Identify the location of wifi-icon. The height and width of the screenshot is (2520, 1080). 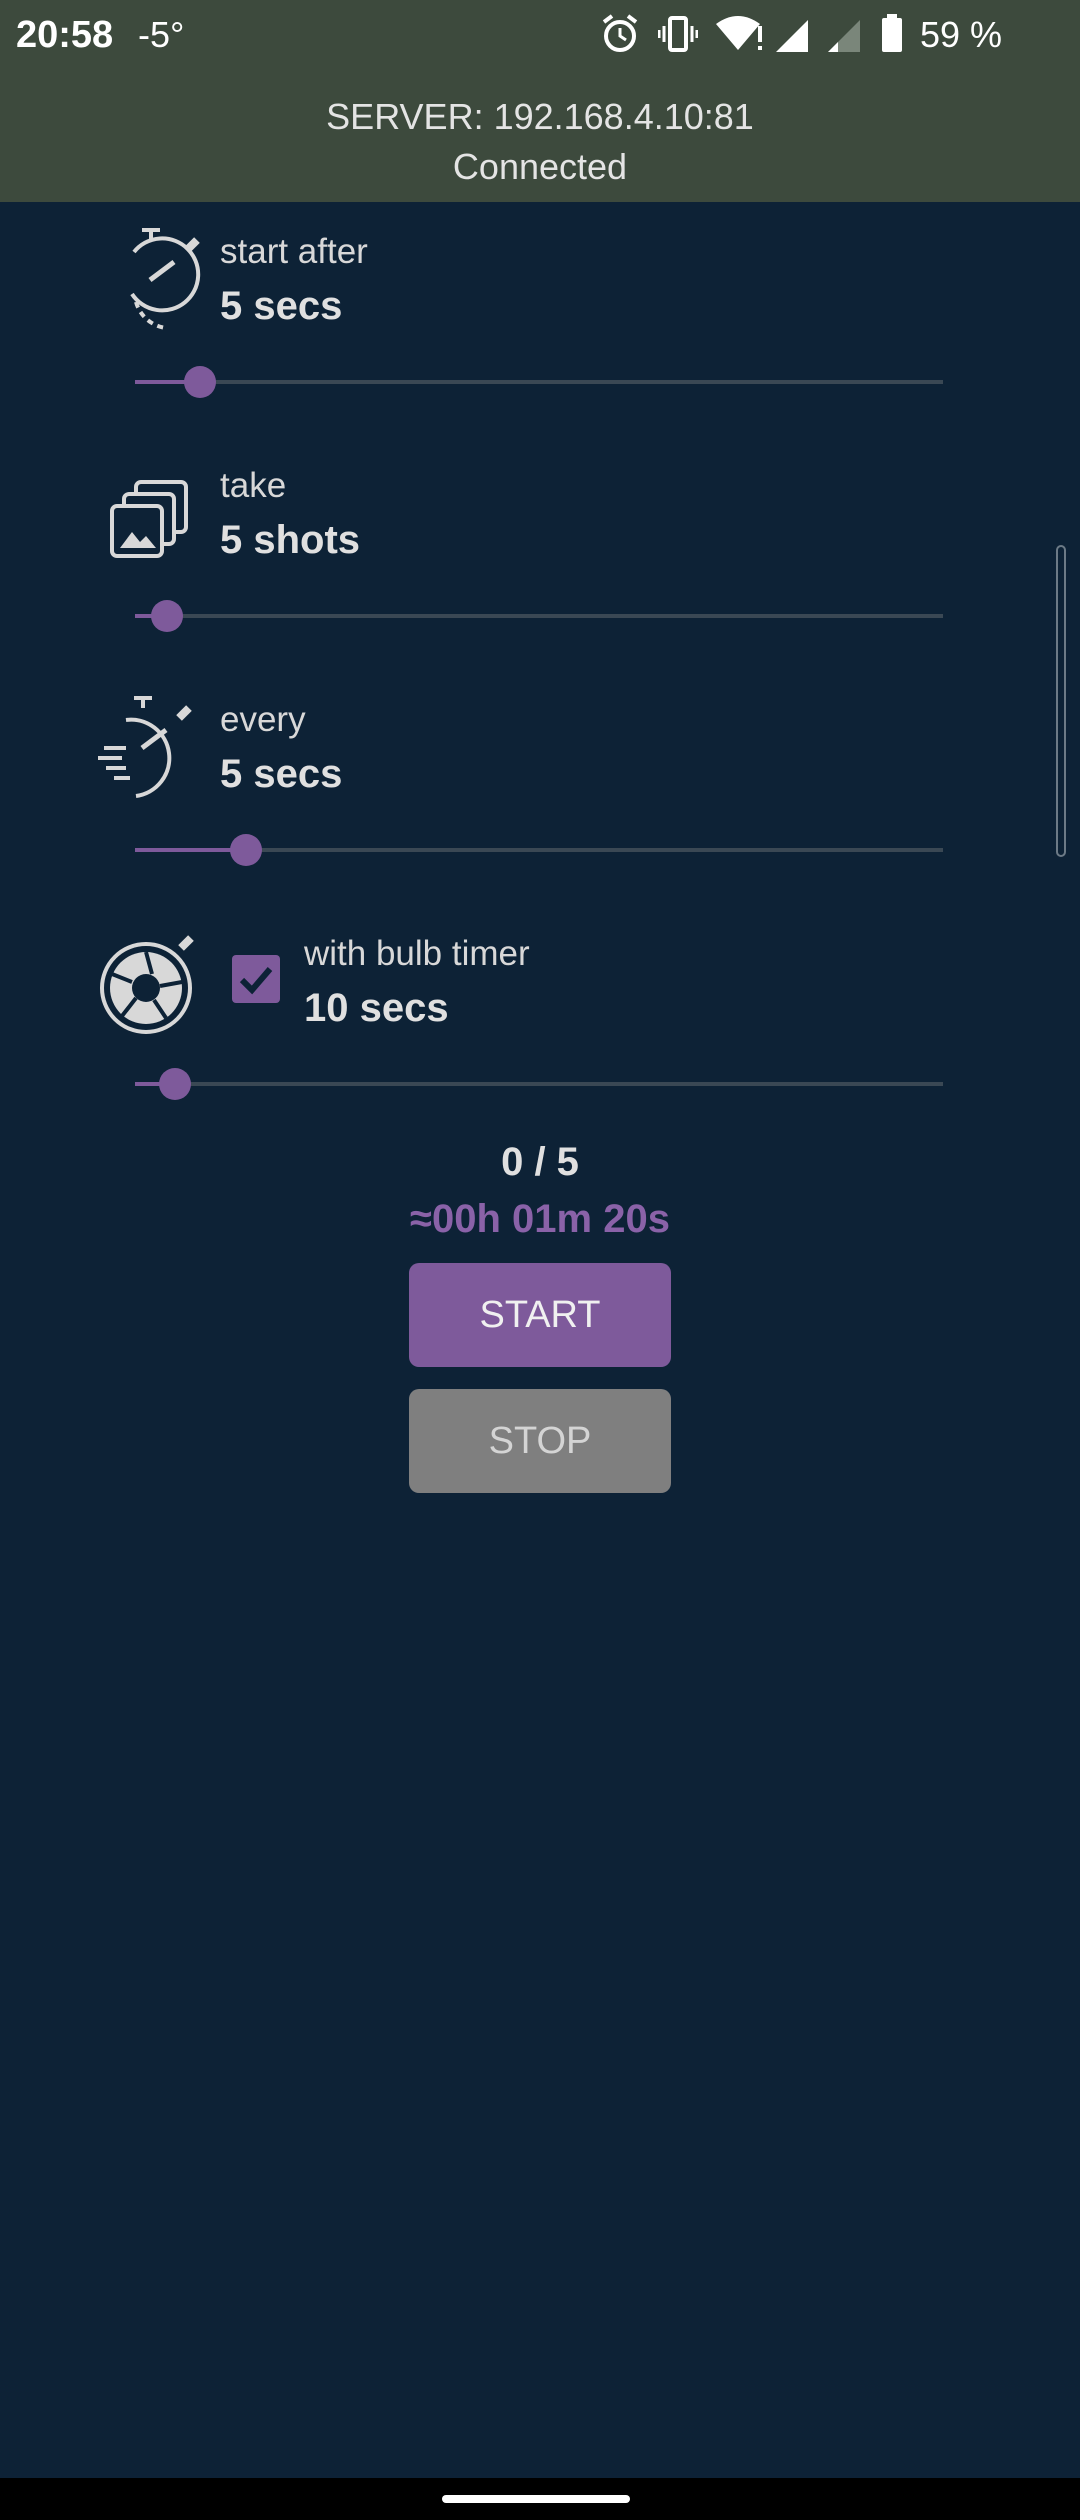
(739, 33).